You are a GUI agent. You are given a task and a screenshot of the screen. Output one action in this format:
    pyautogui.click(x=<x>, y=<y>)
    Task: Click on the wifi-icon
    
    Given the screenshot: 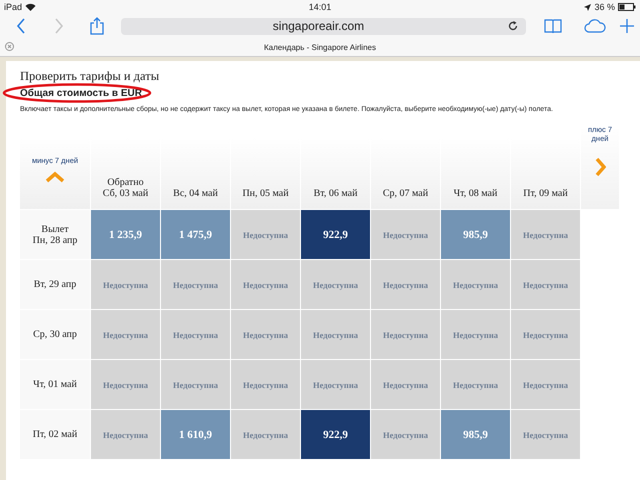 What is the action you would take?
    pyautogui.click(x=30, y=7)
    